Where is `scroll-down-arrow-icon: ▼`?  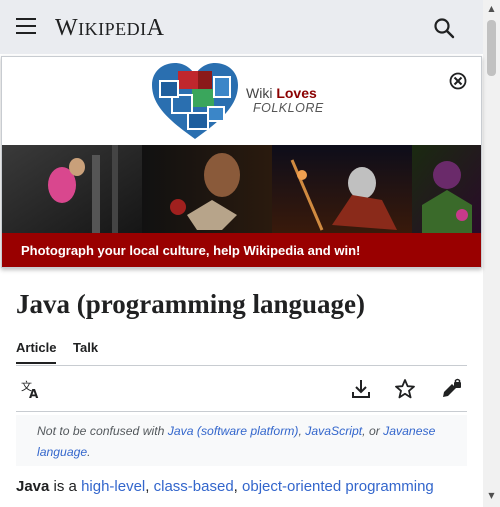
scroll-down-arrow-icon: ▼ is located at coordinates (491, 497).